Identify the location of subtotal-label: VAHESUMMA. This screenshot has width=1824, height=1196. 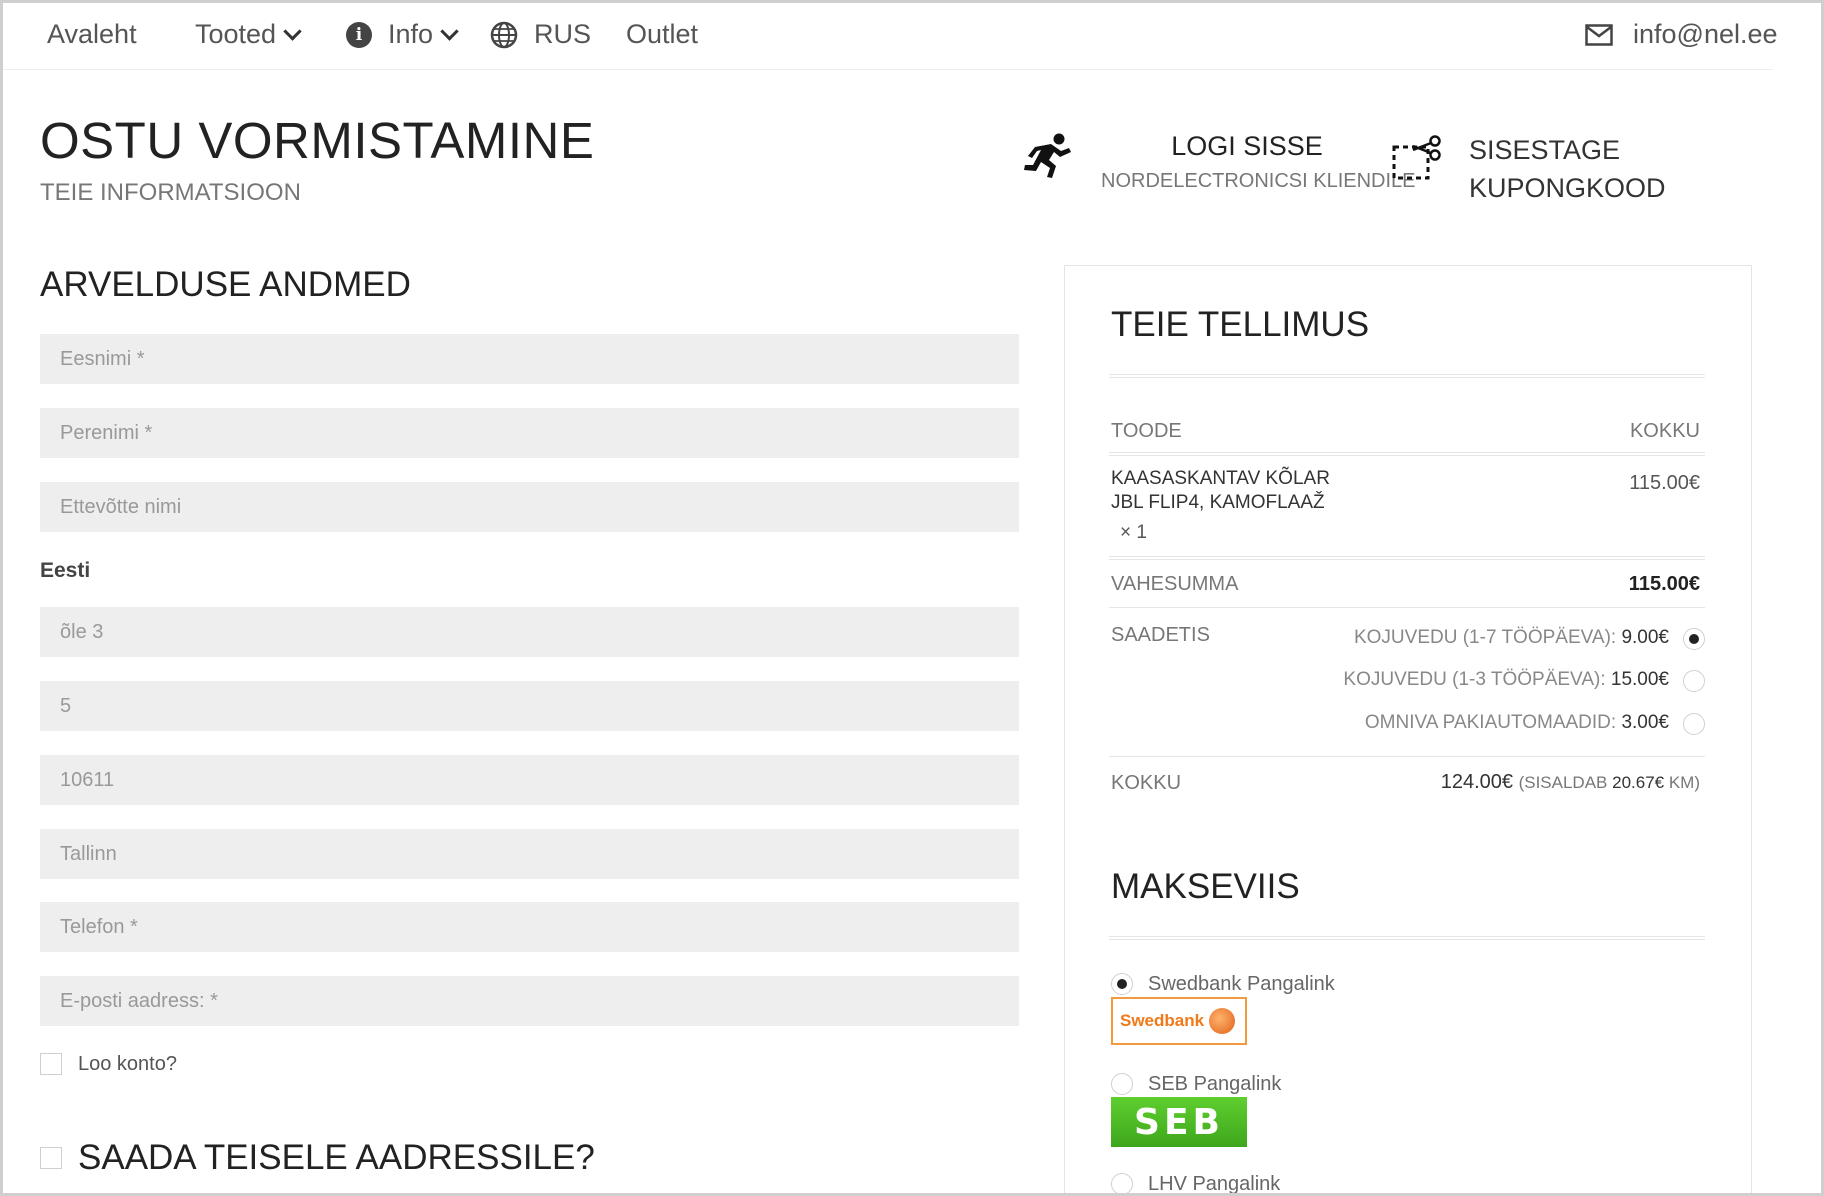
(1175, 584).